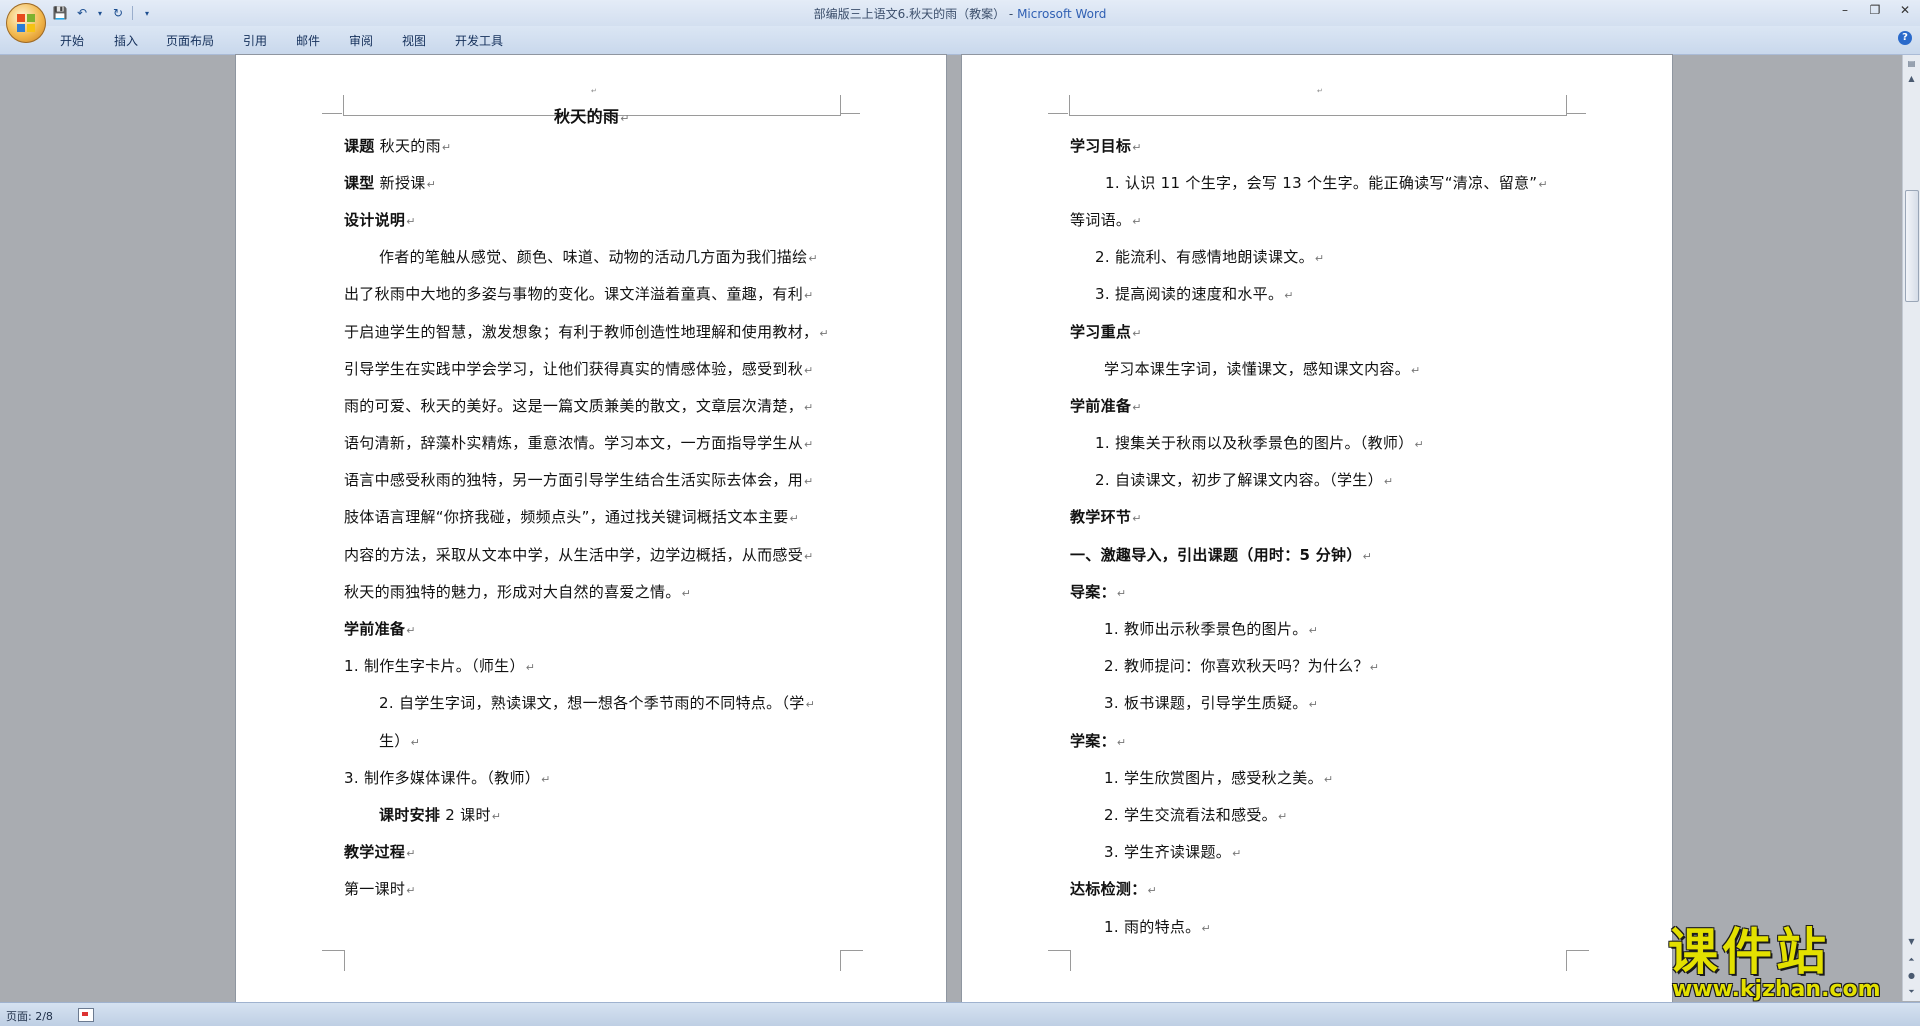 The width and height of the screenshot is (1920, 1026). Describe the element at coordinates (1093, 741) in the screenshot. I see `heading-label: 学案：` at that location.